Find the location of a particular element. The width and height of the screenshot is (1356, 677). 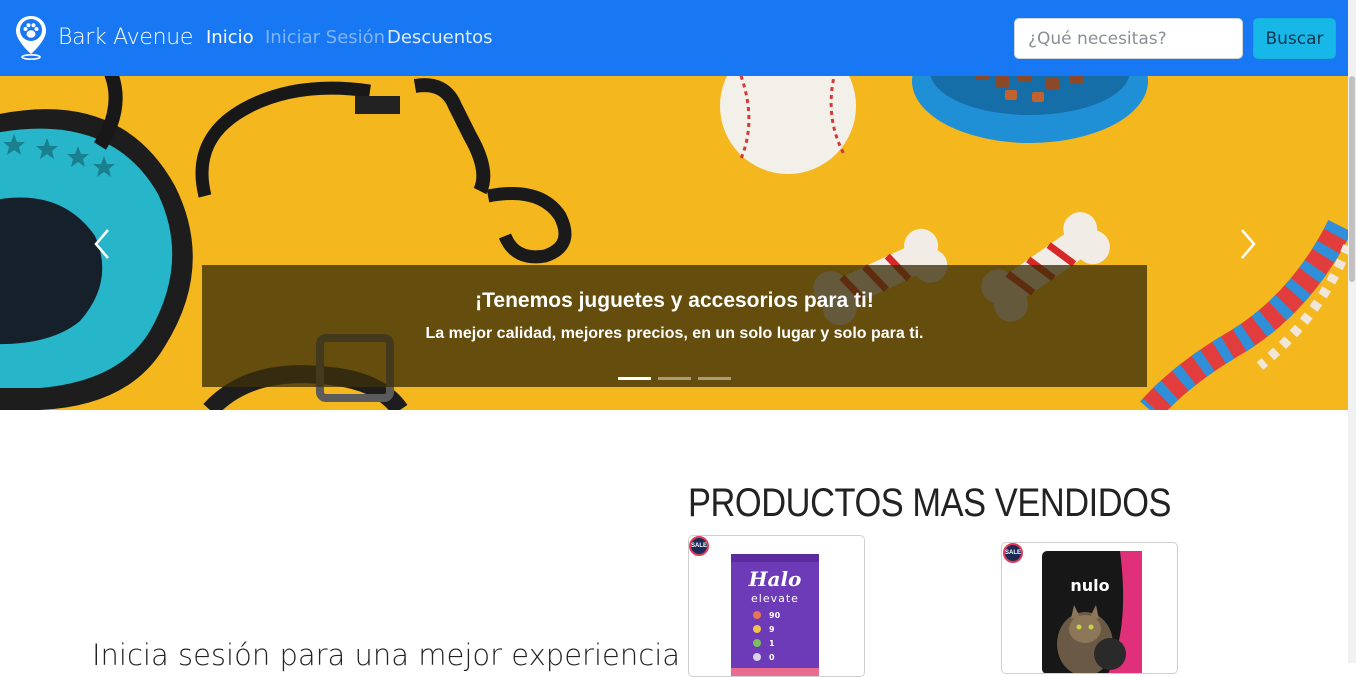

search-input is located at coordinates (1128, 38).